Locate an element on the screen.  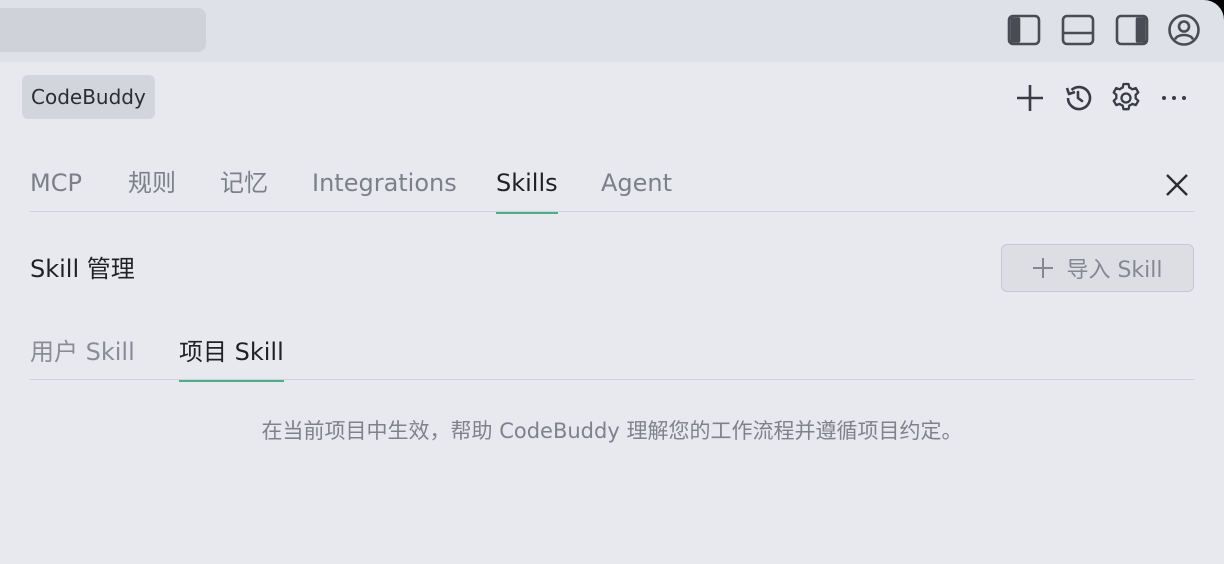
tab-agent: Agent is located at coordinates (636, 186).